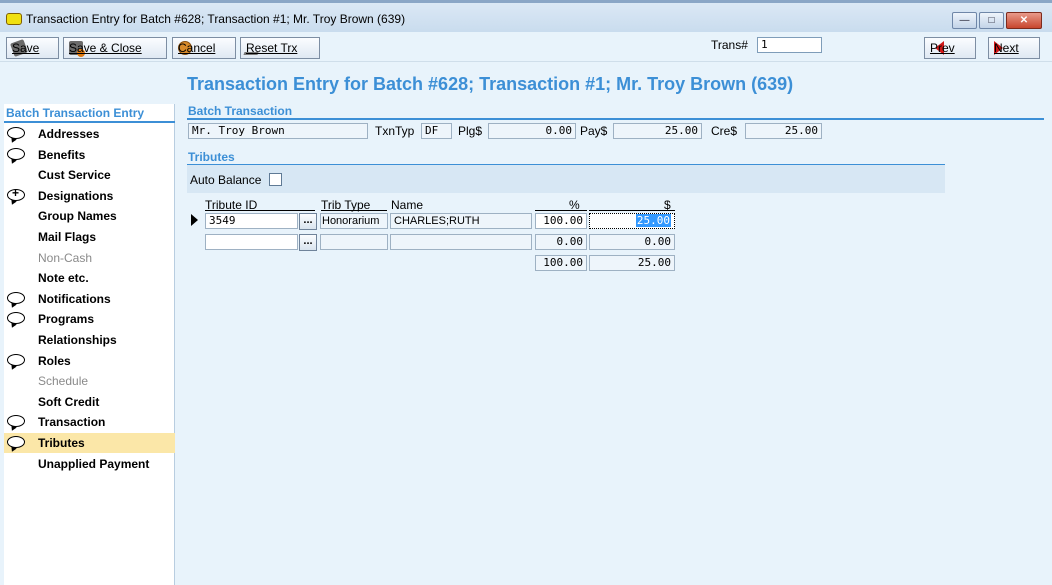  I want to click on tribute-name-field-new, so click(461, 242).